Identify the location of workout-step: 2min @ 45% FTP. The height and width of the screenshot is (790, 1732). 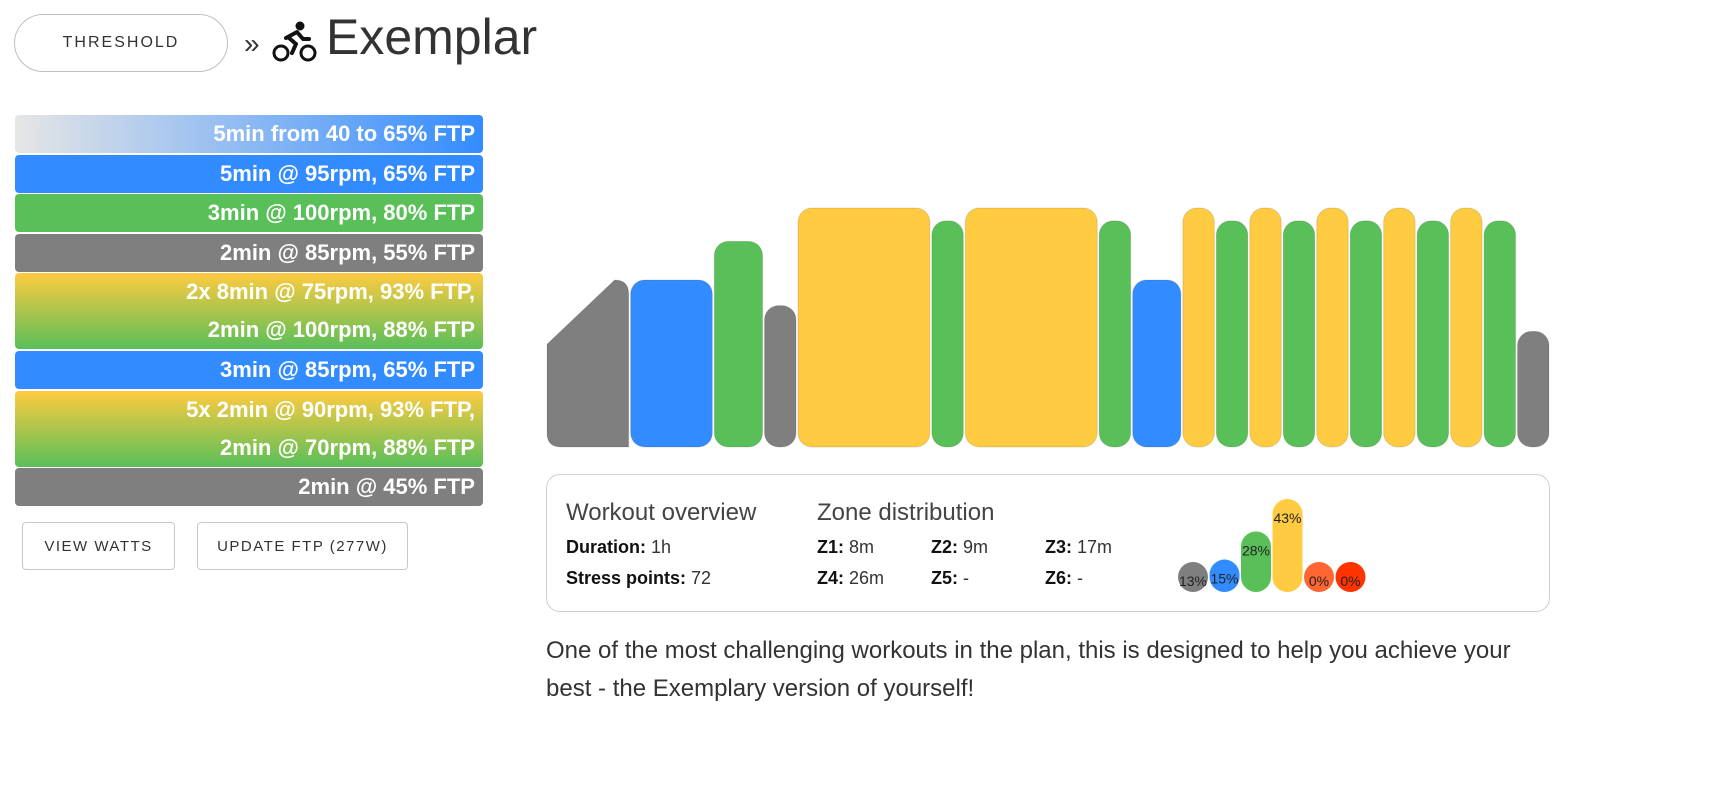
(249, 487).